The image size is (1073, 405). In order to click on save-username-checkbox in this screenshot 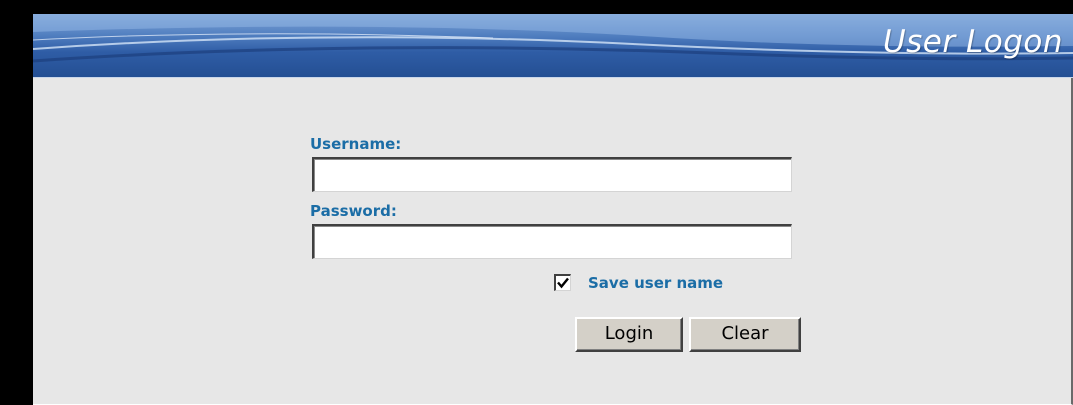, I will do `click(562, 282)`.